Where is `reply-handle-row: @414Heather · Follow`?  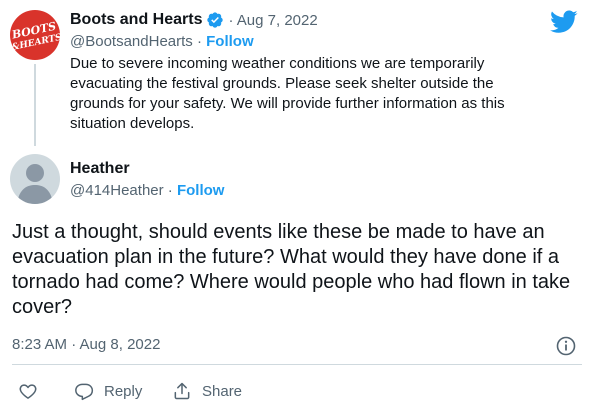
reply-handle-row: @414Heather · Follow is located at coordinates (147, 190).